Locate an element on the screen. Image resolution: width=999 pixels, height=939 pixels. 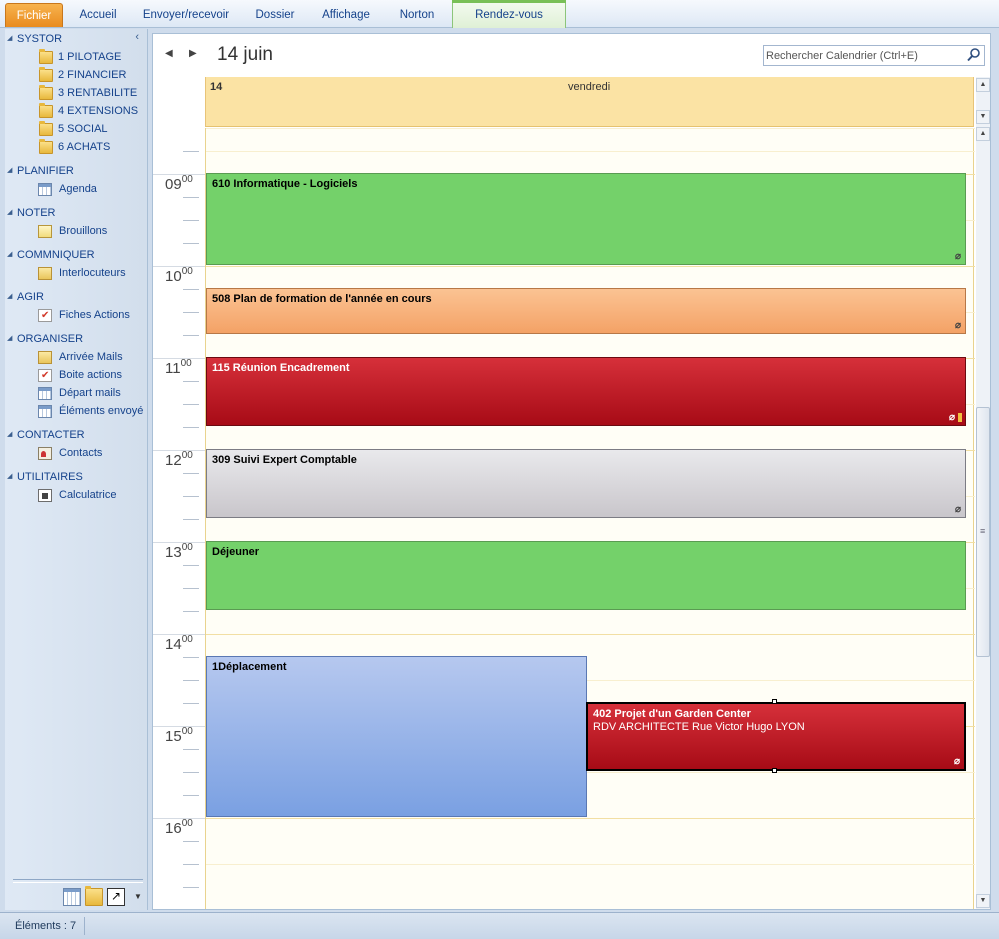
nav-group-communiquer: ◢ COMMNIQUER is located at coordinates (50, 255).